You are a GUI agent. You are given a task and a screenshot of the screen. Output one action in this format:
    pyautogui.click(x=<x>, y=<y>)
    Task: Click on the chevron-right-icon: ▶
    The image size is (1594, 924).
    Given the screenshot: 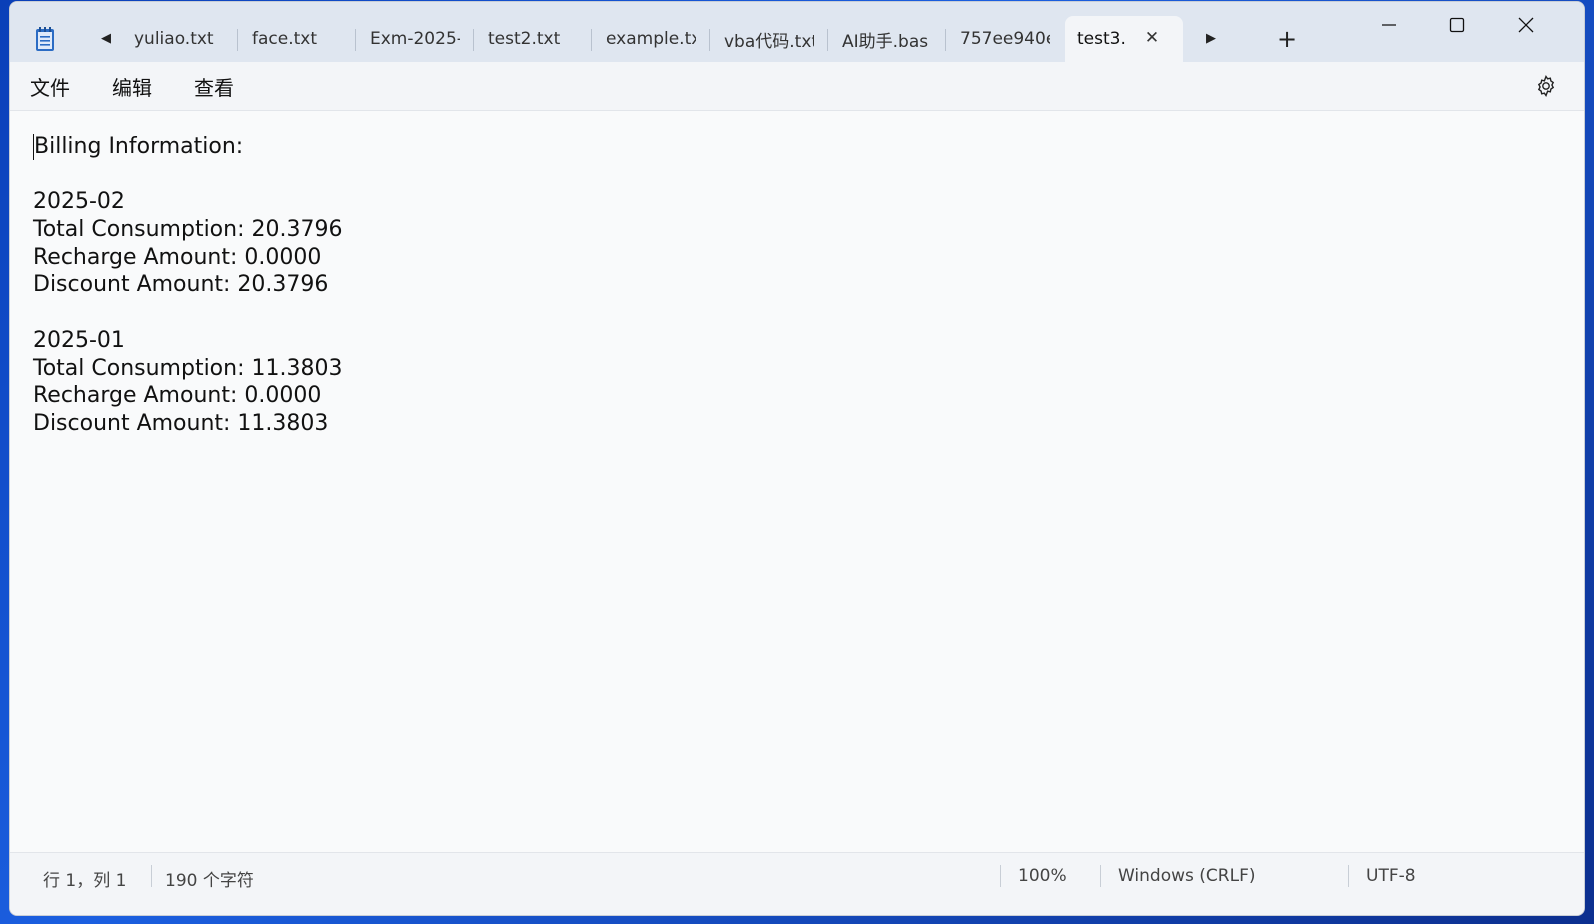 What is the action you would take?
    pyautogui.click(x=1211, y=38)
    